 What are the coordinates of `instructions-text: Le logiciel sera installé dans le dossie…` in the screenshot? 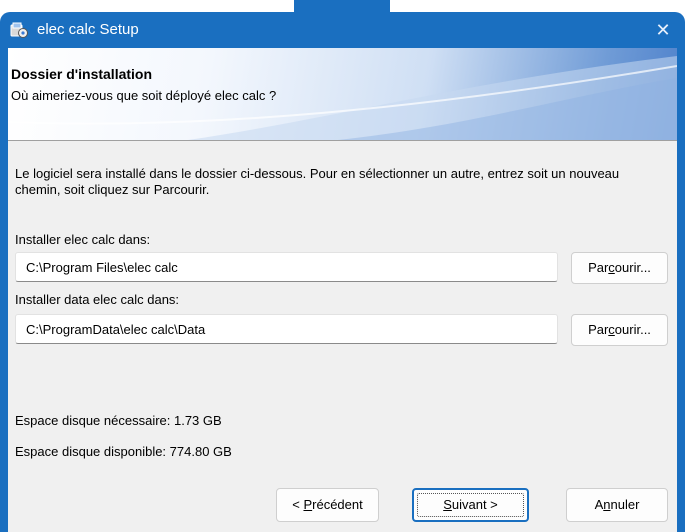 It's located at (317, 181).